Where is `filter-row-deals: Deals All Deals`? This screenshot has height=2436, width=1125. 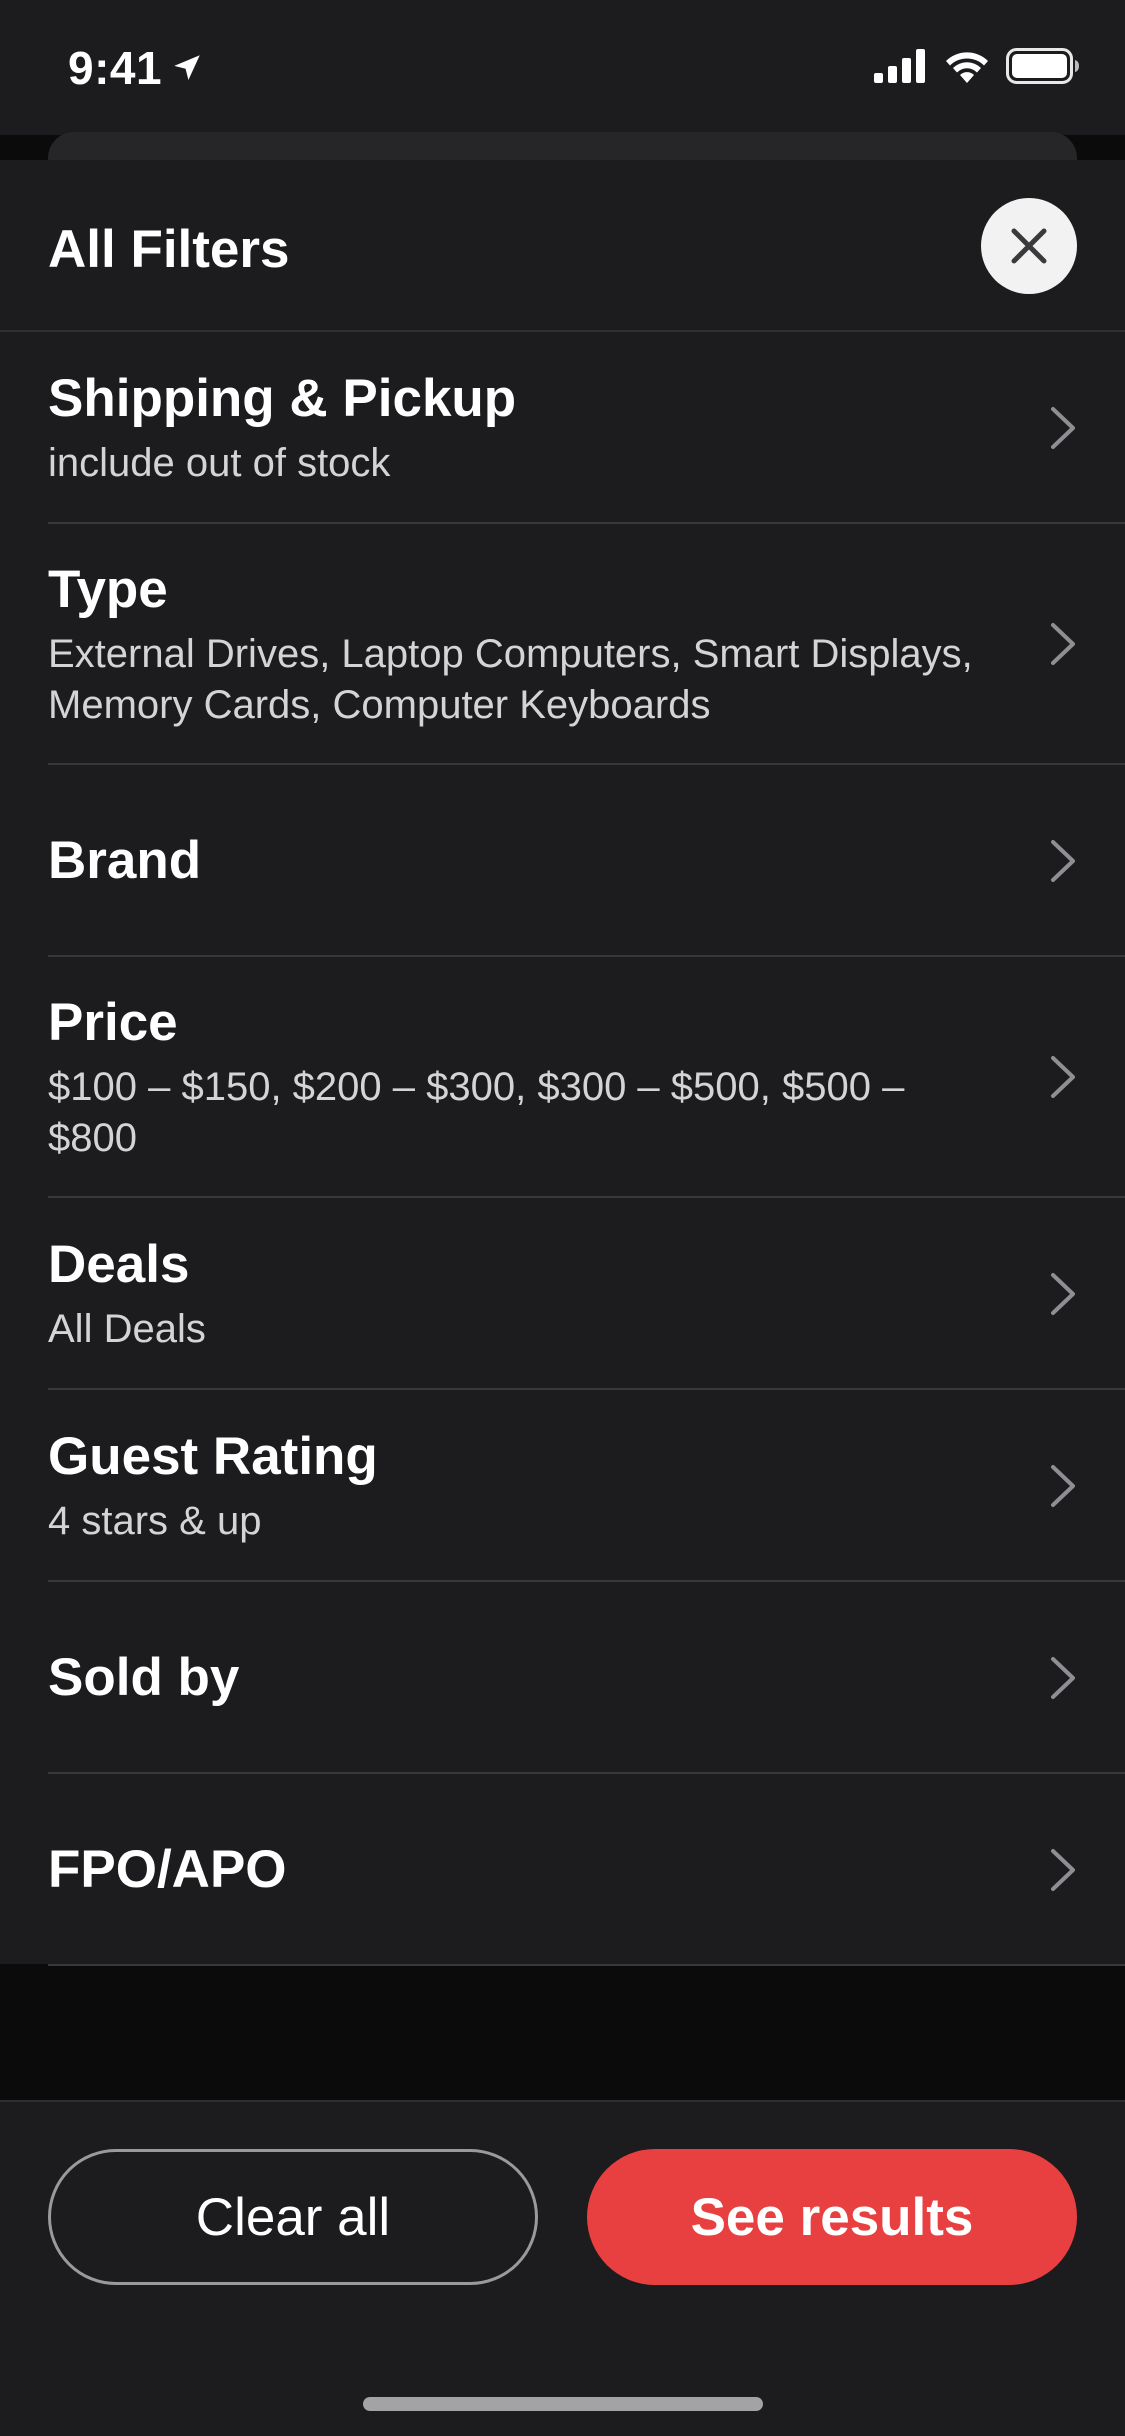
filter-row-deals: Deals All Deals is located at coordinates (586, 1294).